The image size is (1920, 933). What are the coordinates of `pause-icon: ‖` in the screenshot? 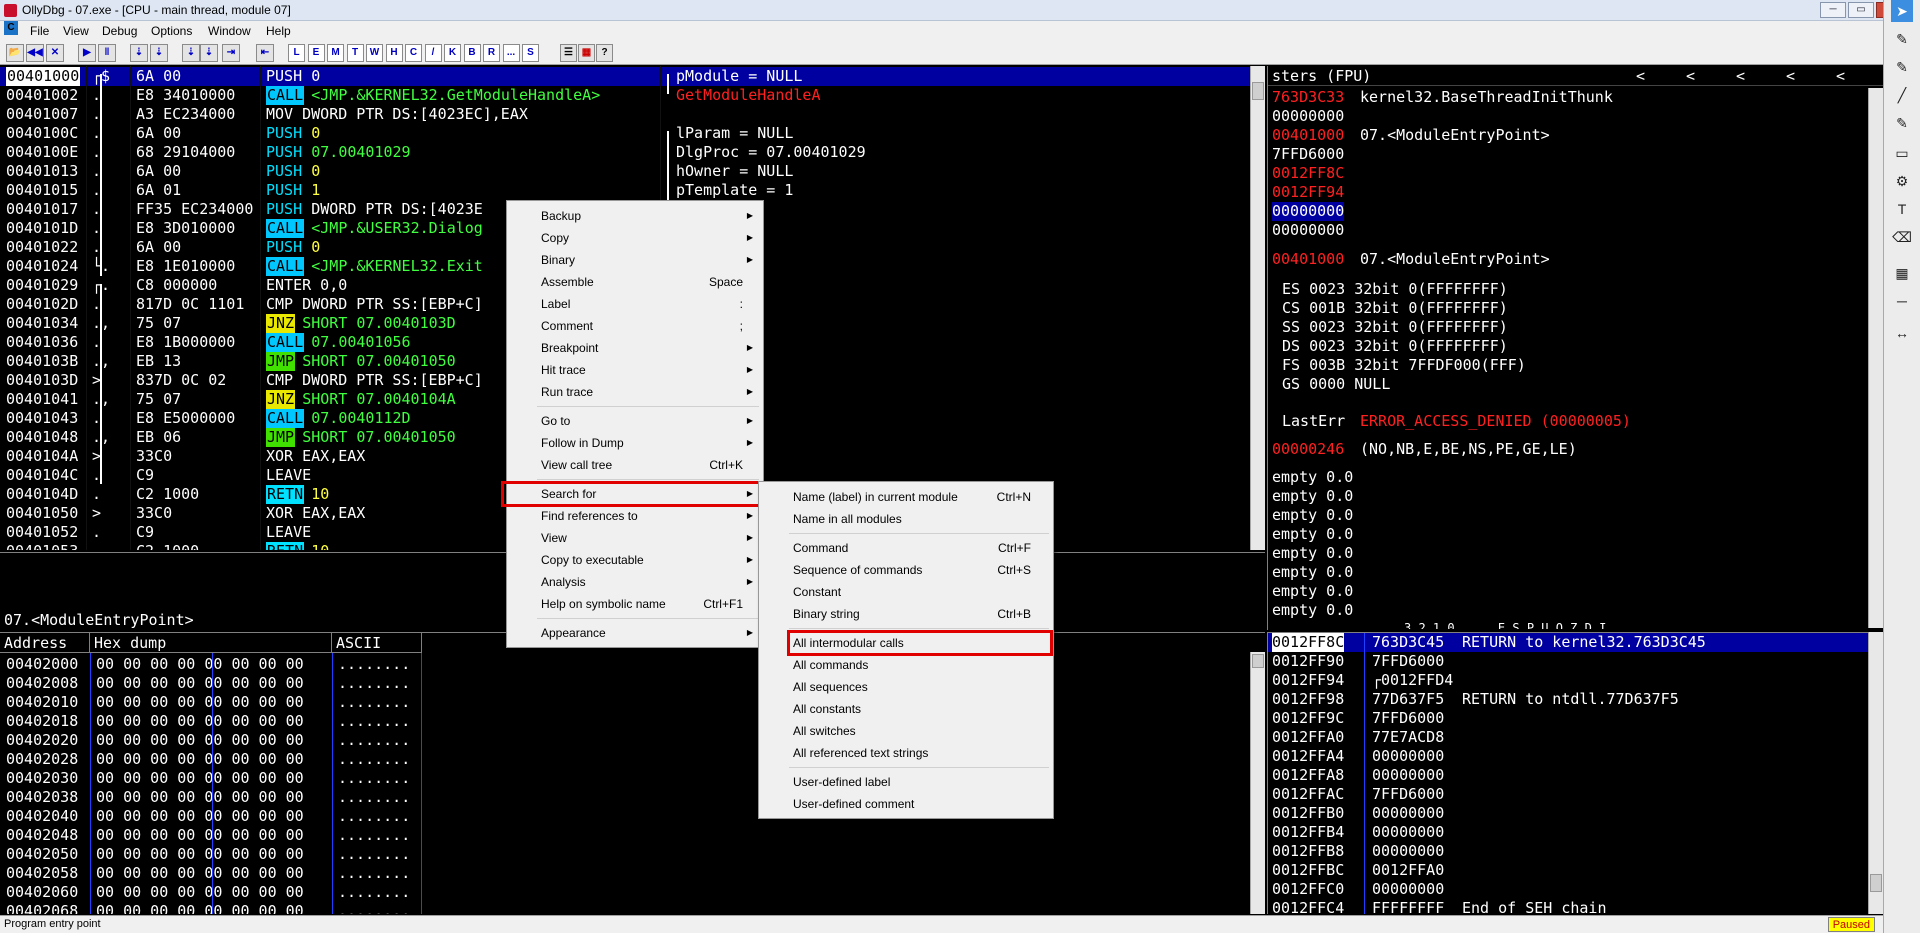 It's located at (107, 53).